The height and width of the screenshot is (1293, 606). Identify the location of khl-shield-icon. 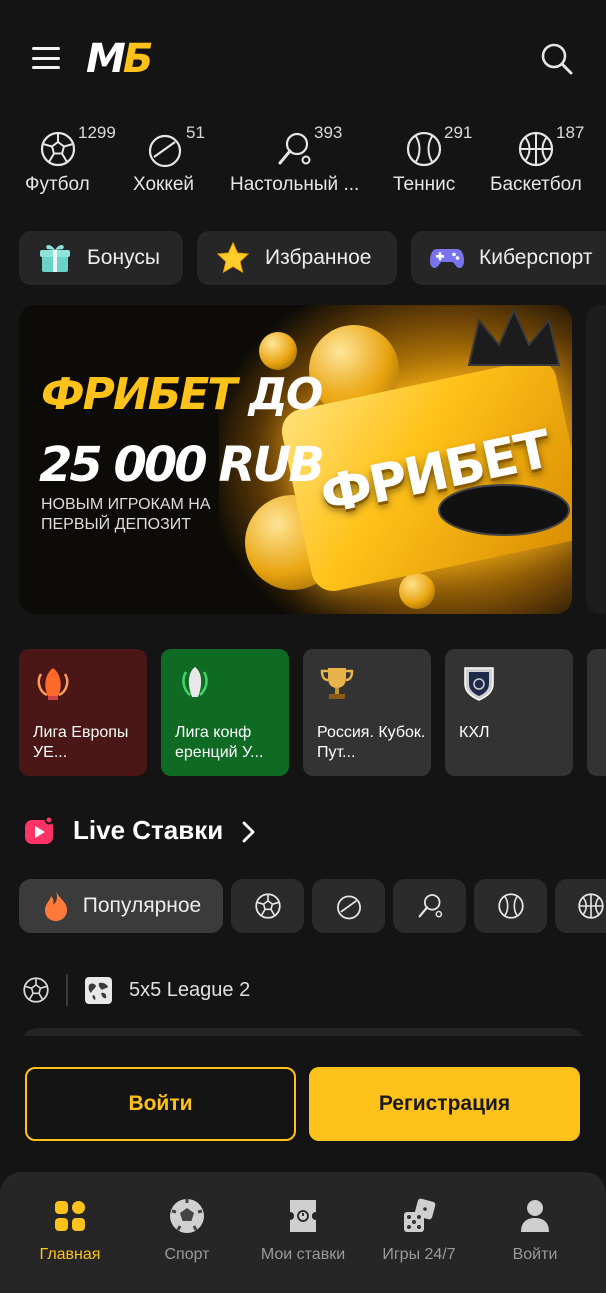
(479, 683).